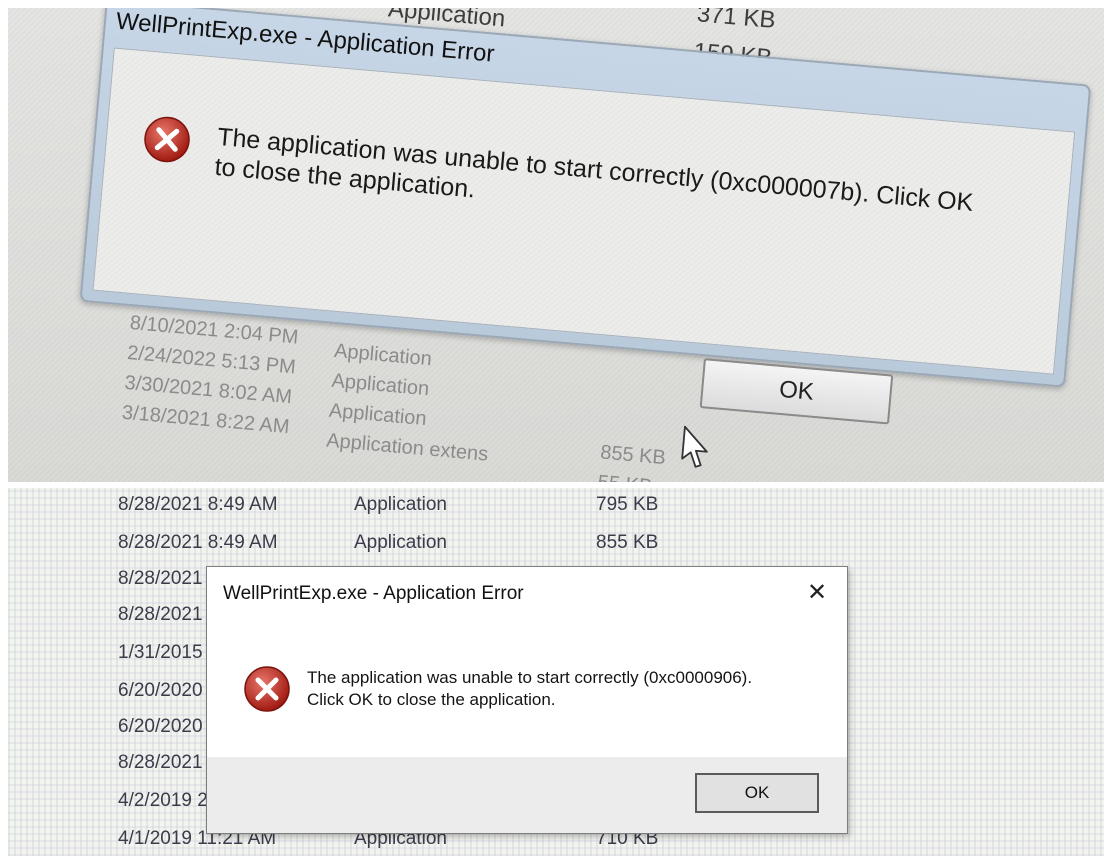 The image size is (1110, 859). What do you see at coordinates (163, 800) in the screenshot?
I see `bg-row-date: 4/2/2019 2` at bounding box center [163, 800].